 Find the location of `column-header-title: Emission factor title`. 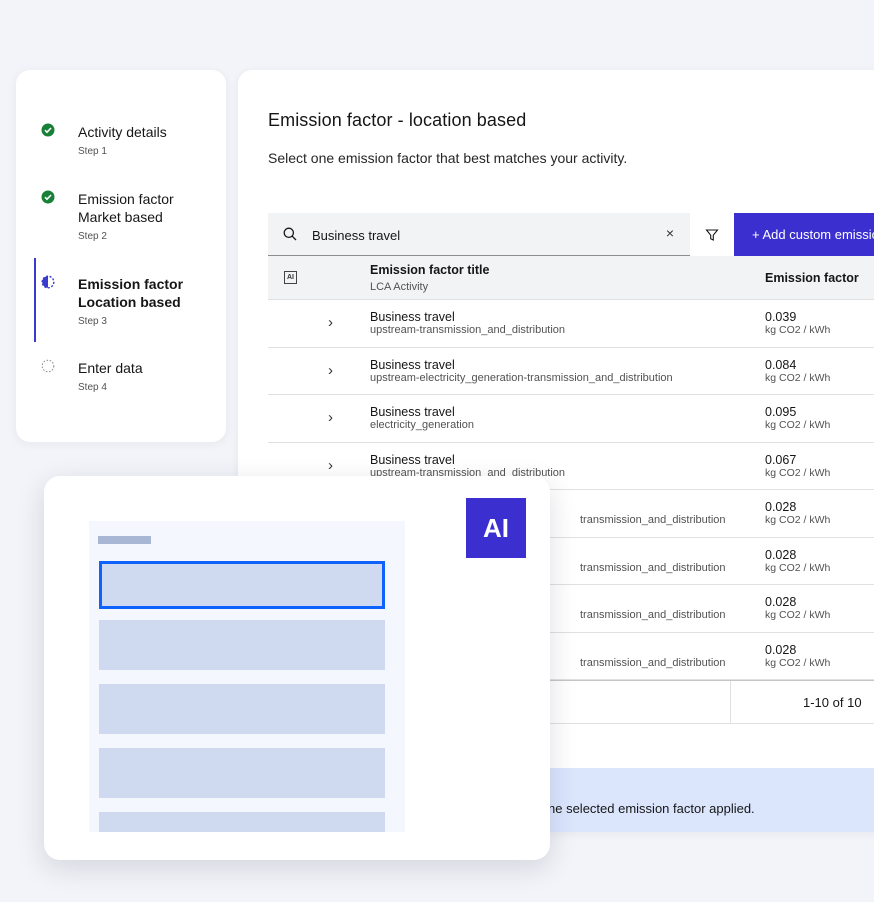

column-header-title: Emission factor title is located at coordinates (429, 270).